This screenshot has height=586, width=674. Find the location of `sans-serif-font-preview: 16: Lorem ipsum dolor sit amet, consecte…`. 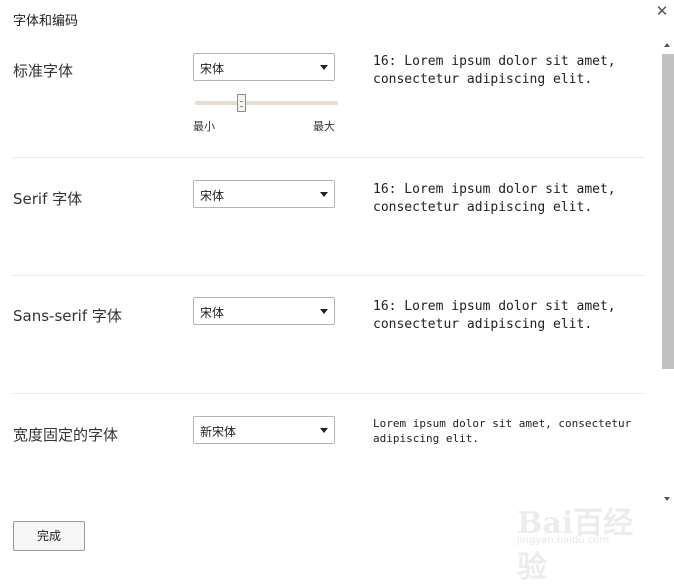

sans-serif-font-preview: 16: Lorem ipsum dolor sit amet, consecte… is located at coordinates (494, 315).